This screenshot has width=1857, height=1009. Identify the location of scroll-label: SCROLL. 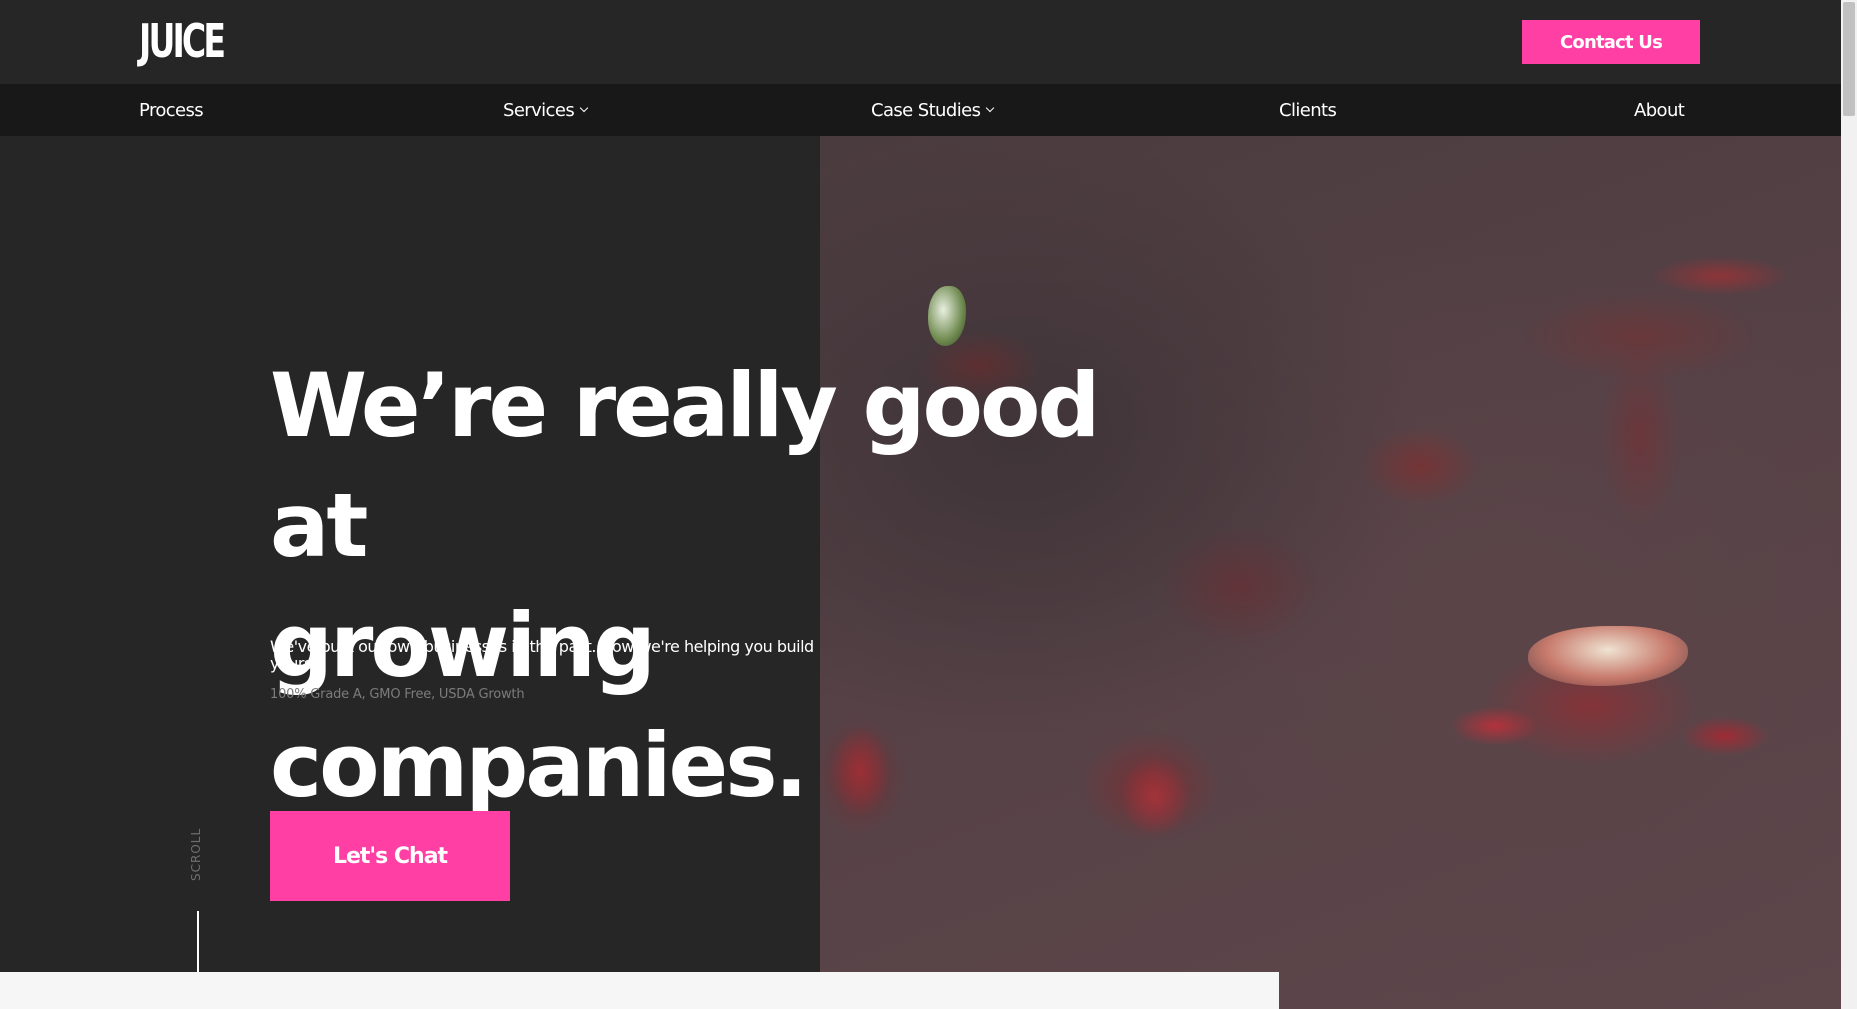
(196, 854).